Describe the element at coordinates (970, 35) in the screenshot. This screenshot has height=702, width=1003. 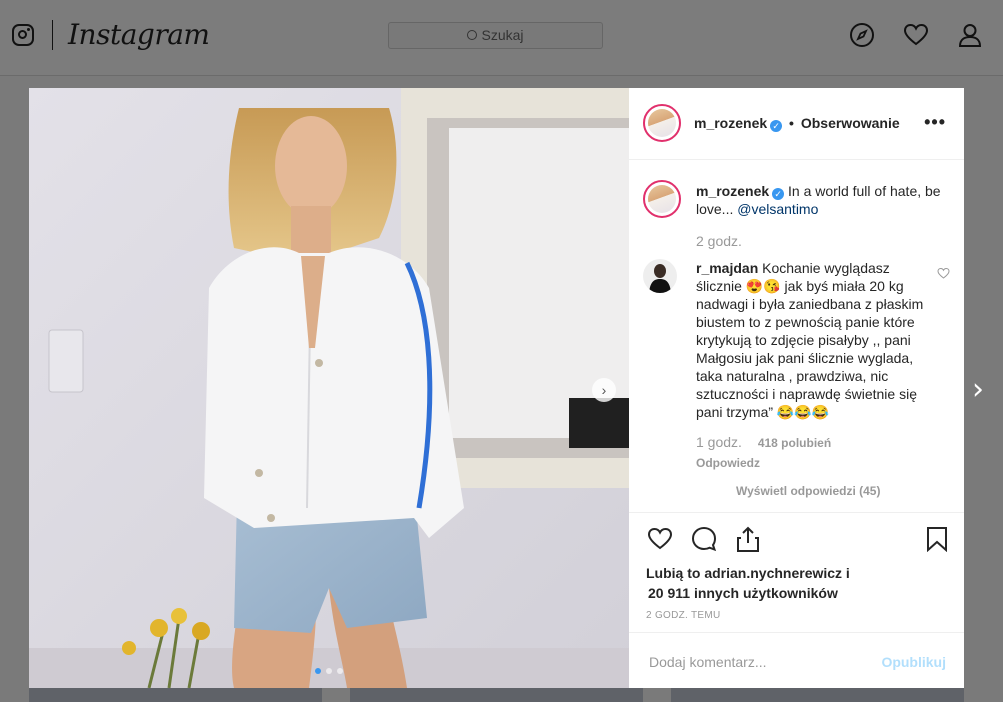
I see `profile-icon` at that location.